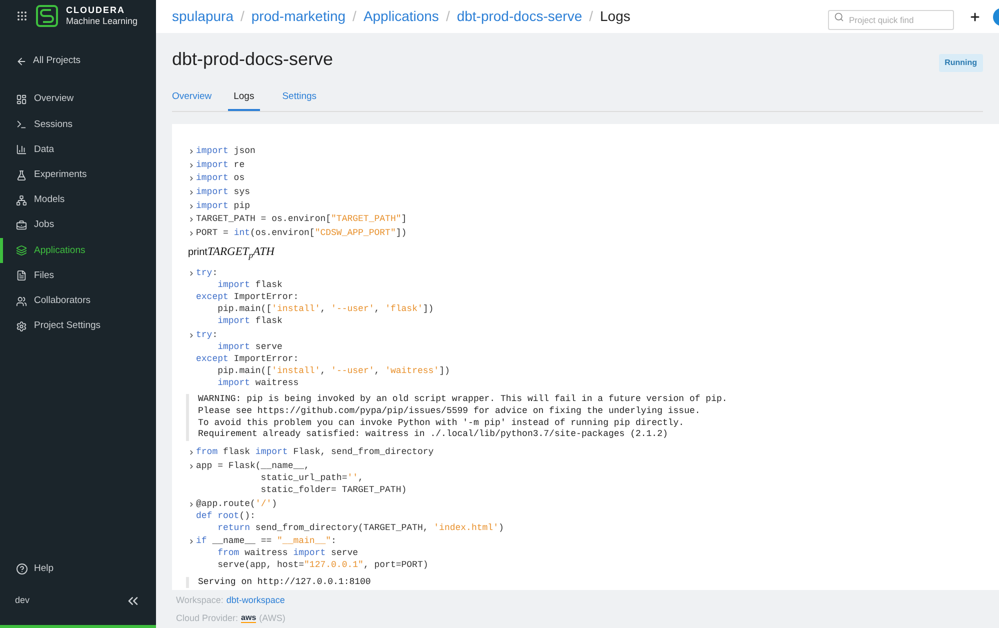 Image resolution: width=999 pixels, height=628 pixels. What do you see at coordinates (21, 301) in the screenshot?
I see `users-icon` at bounding box center [21, 301].